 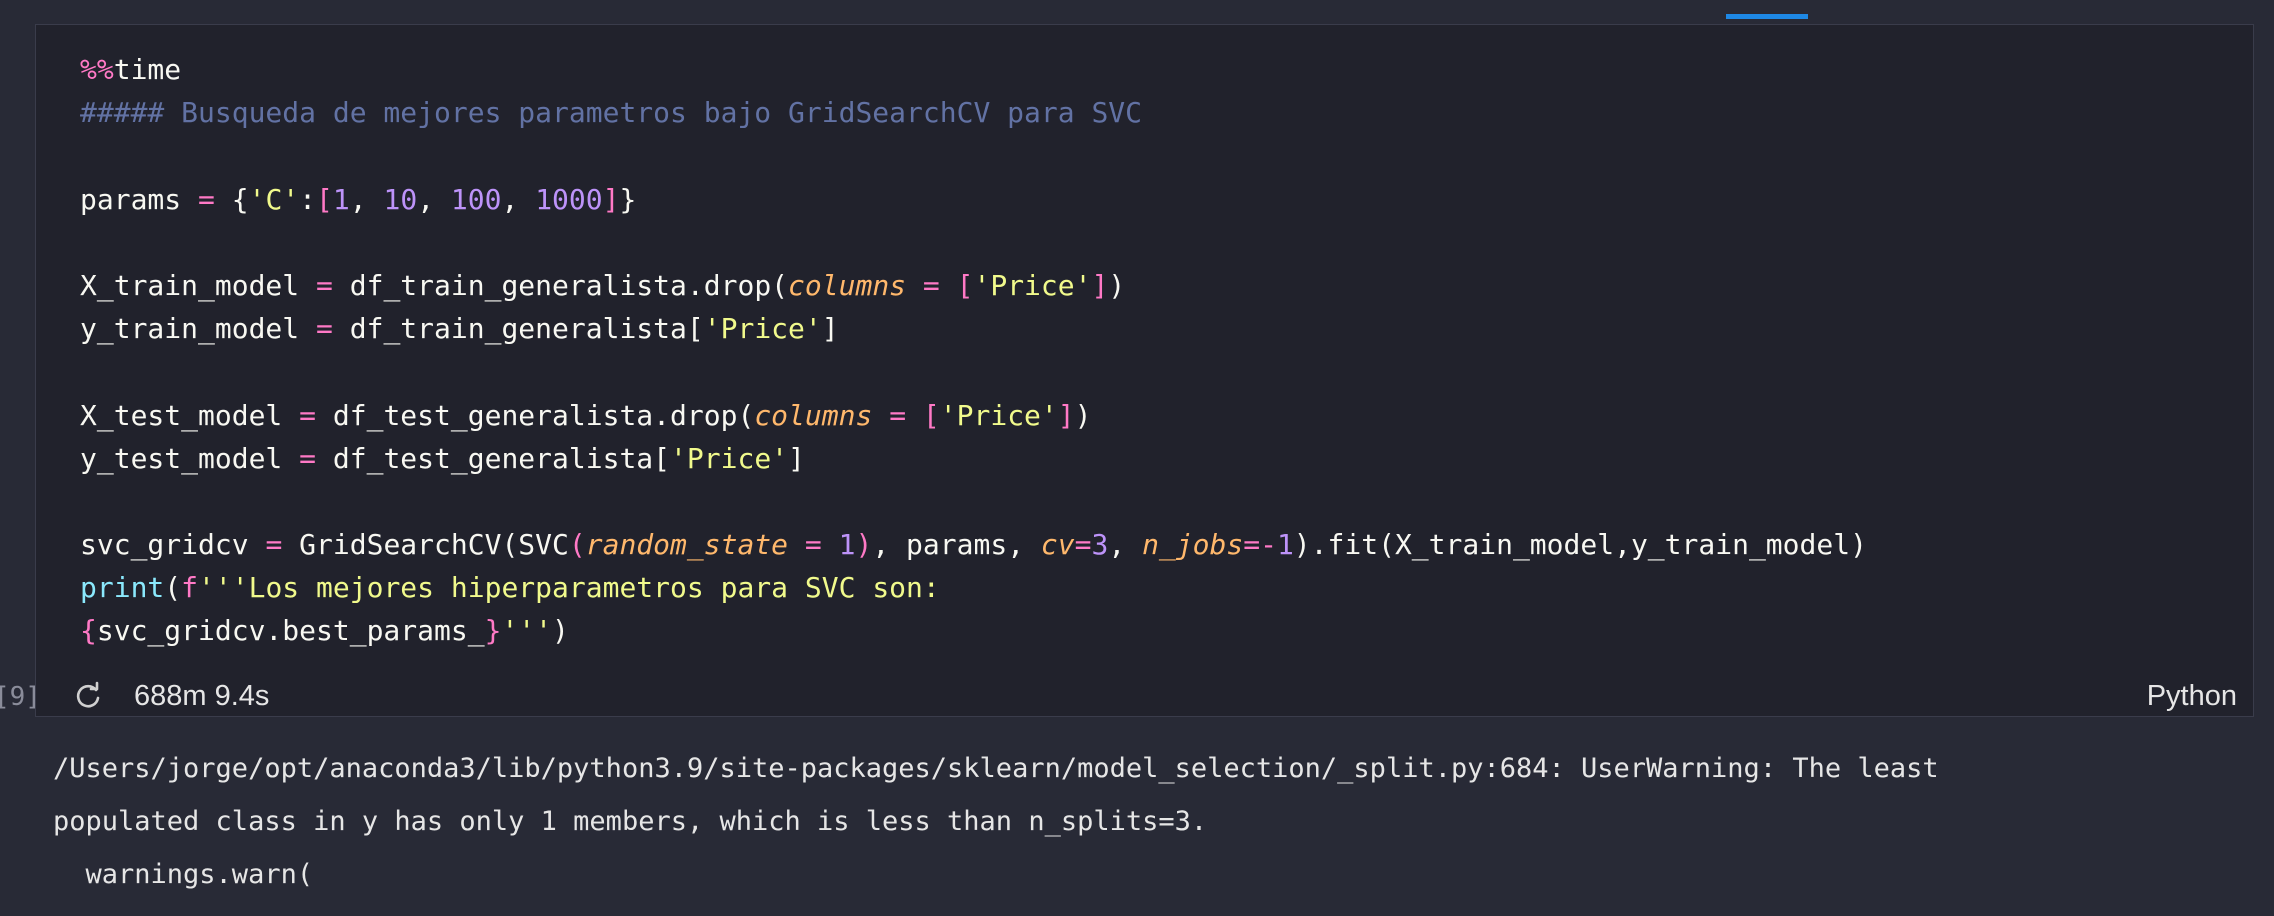 What do you see at coordinates (147, 69) in the screenshot?
I see `cell-magic-name: time` at bounding box center [147, 69].